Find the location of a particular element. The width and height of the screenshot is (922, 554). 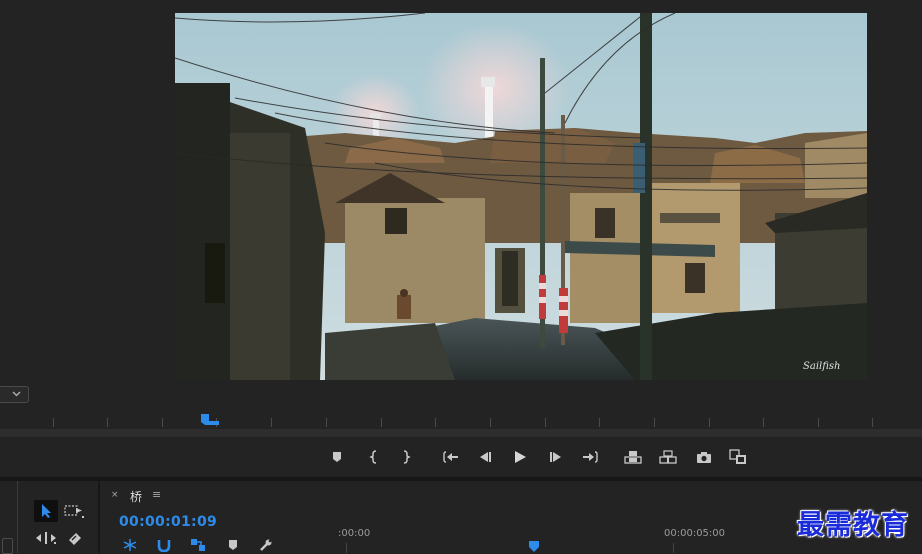

go-to-out-button is located at coordinates (590, 457).